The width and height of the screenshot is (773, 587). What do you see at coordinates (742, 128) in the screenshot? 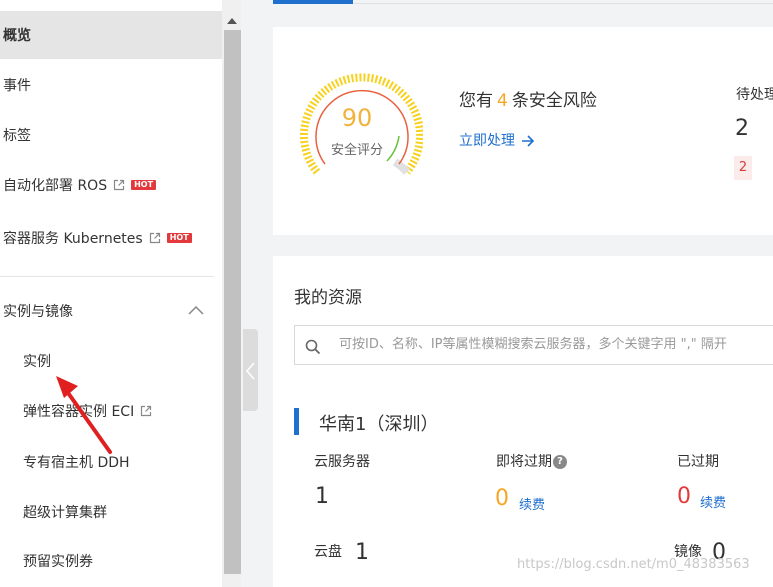
I see `pending-value: 2` at bounding box center [742, 128].